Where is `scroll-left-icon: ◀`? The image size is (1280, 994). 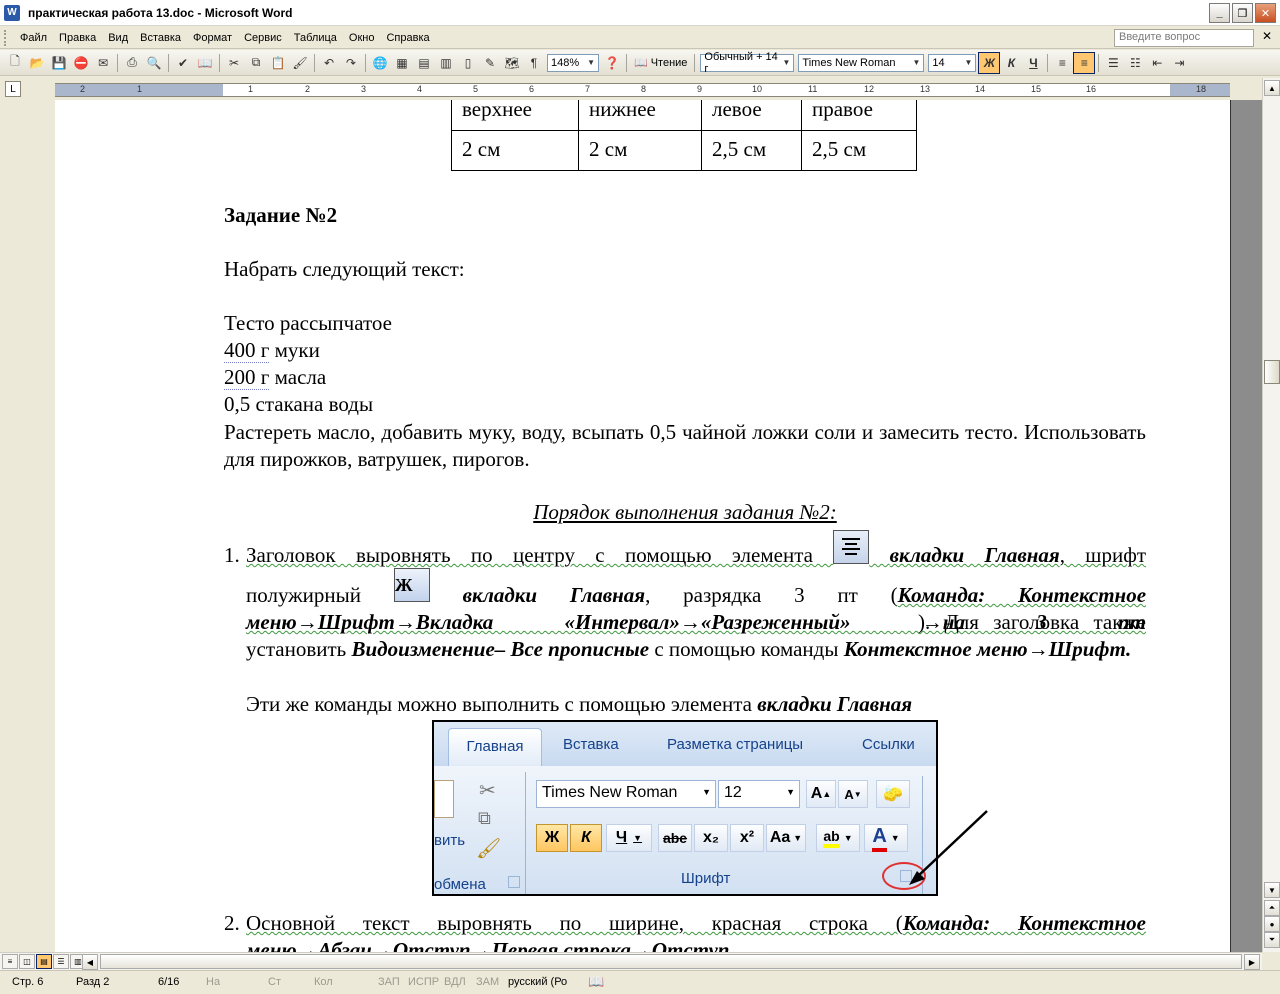
scroll-left-icon: ◀ is located at coordinates (90, 962).